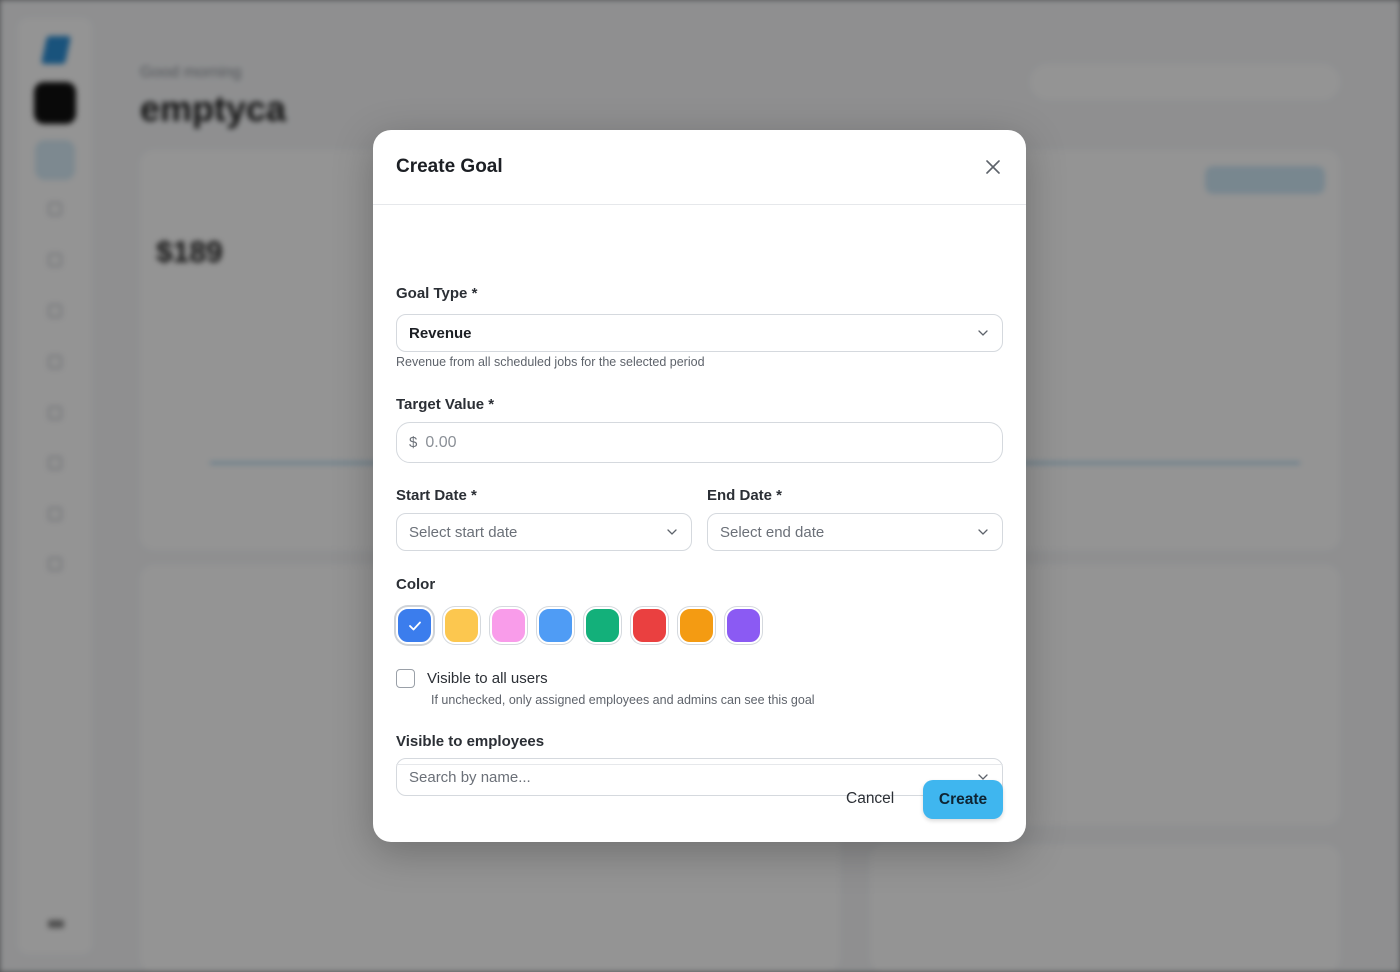 This screenshot has width=1400, height=972. What do you see at coordinates (699, 167) in the screenshot?
I see `dialog-header: Create Goal` at bounding box center [699, 167].